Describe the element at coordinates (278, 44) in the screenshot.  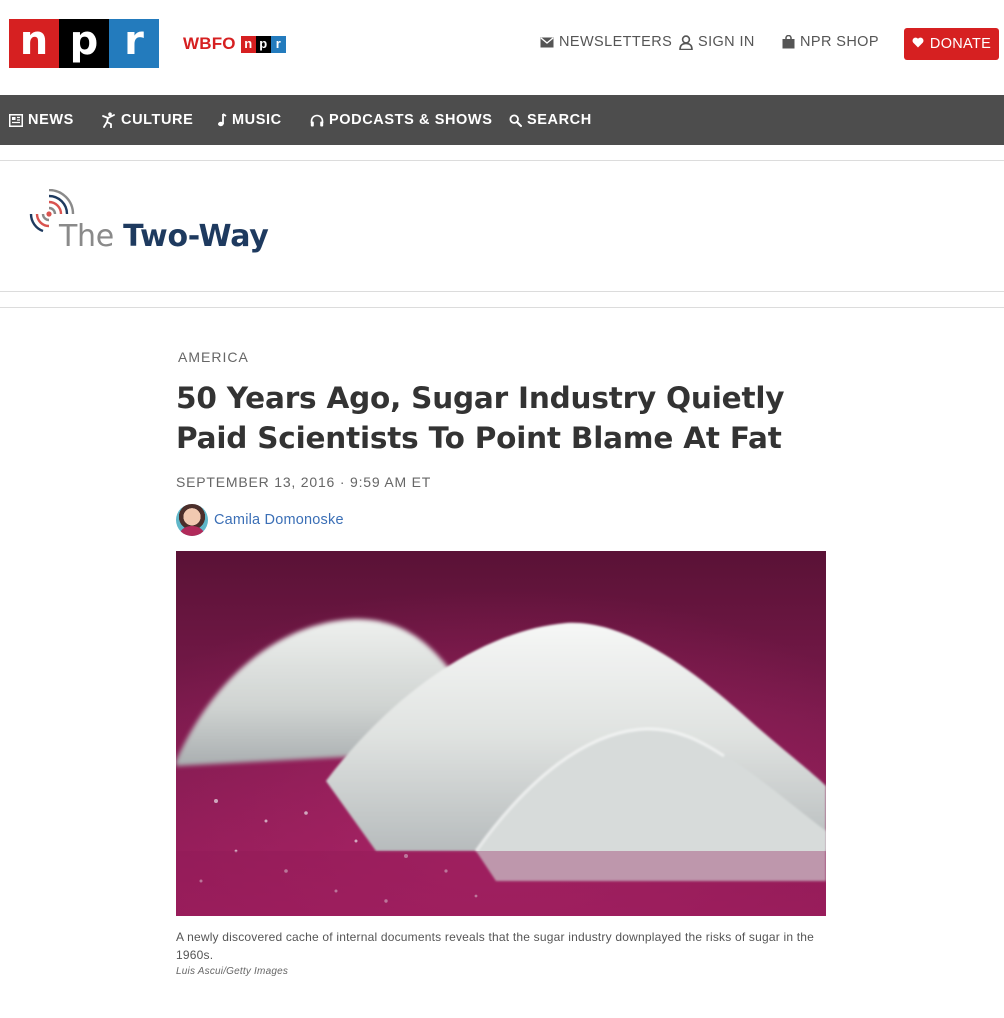
I see `badge-letter-r: r` at that location.